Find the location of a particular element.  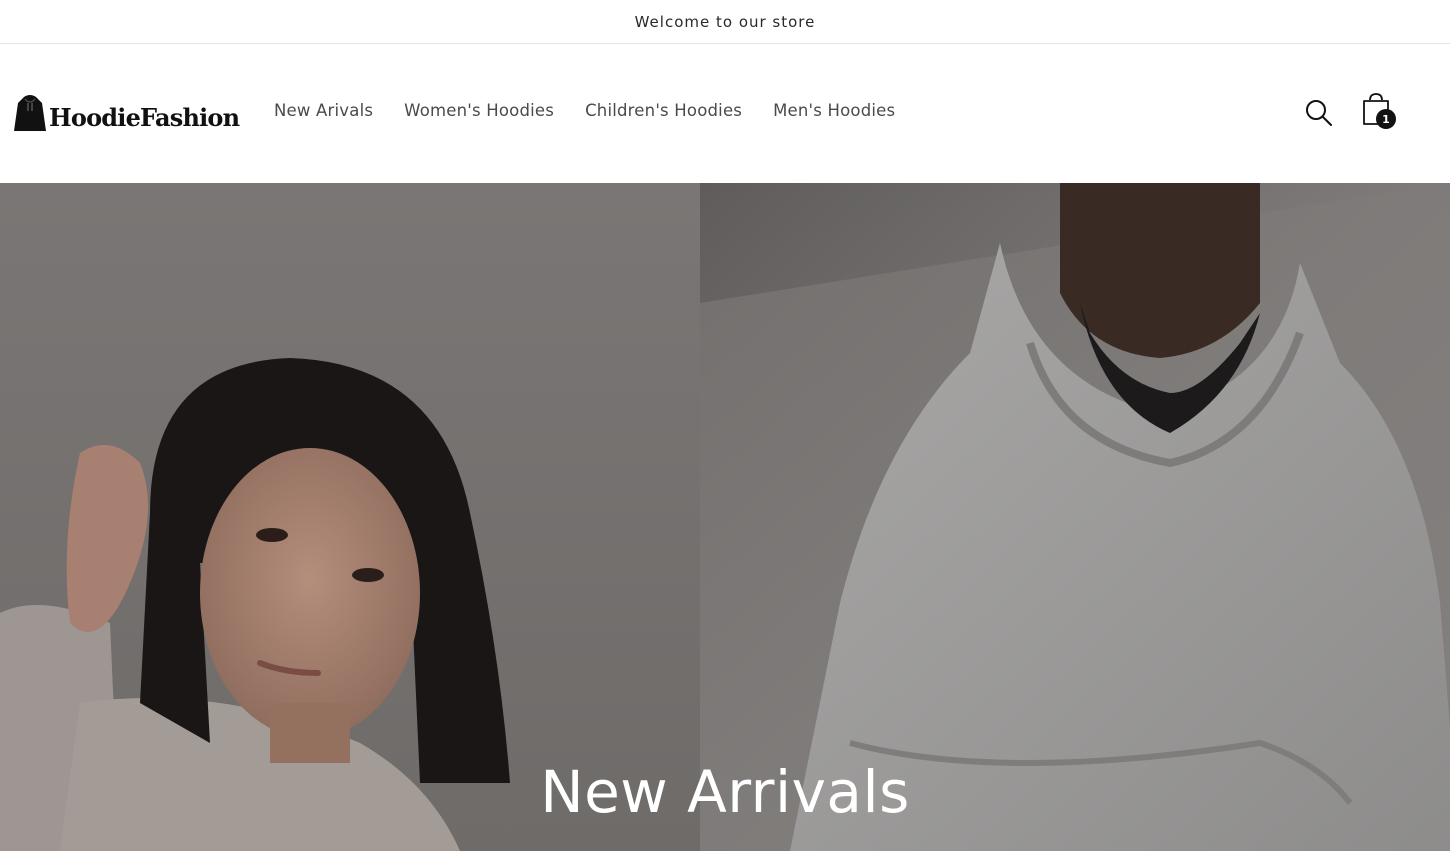

nav-item-new-arrivals: New Arivals is located at coordinates (323, 110).